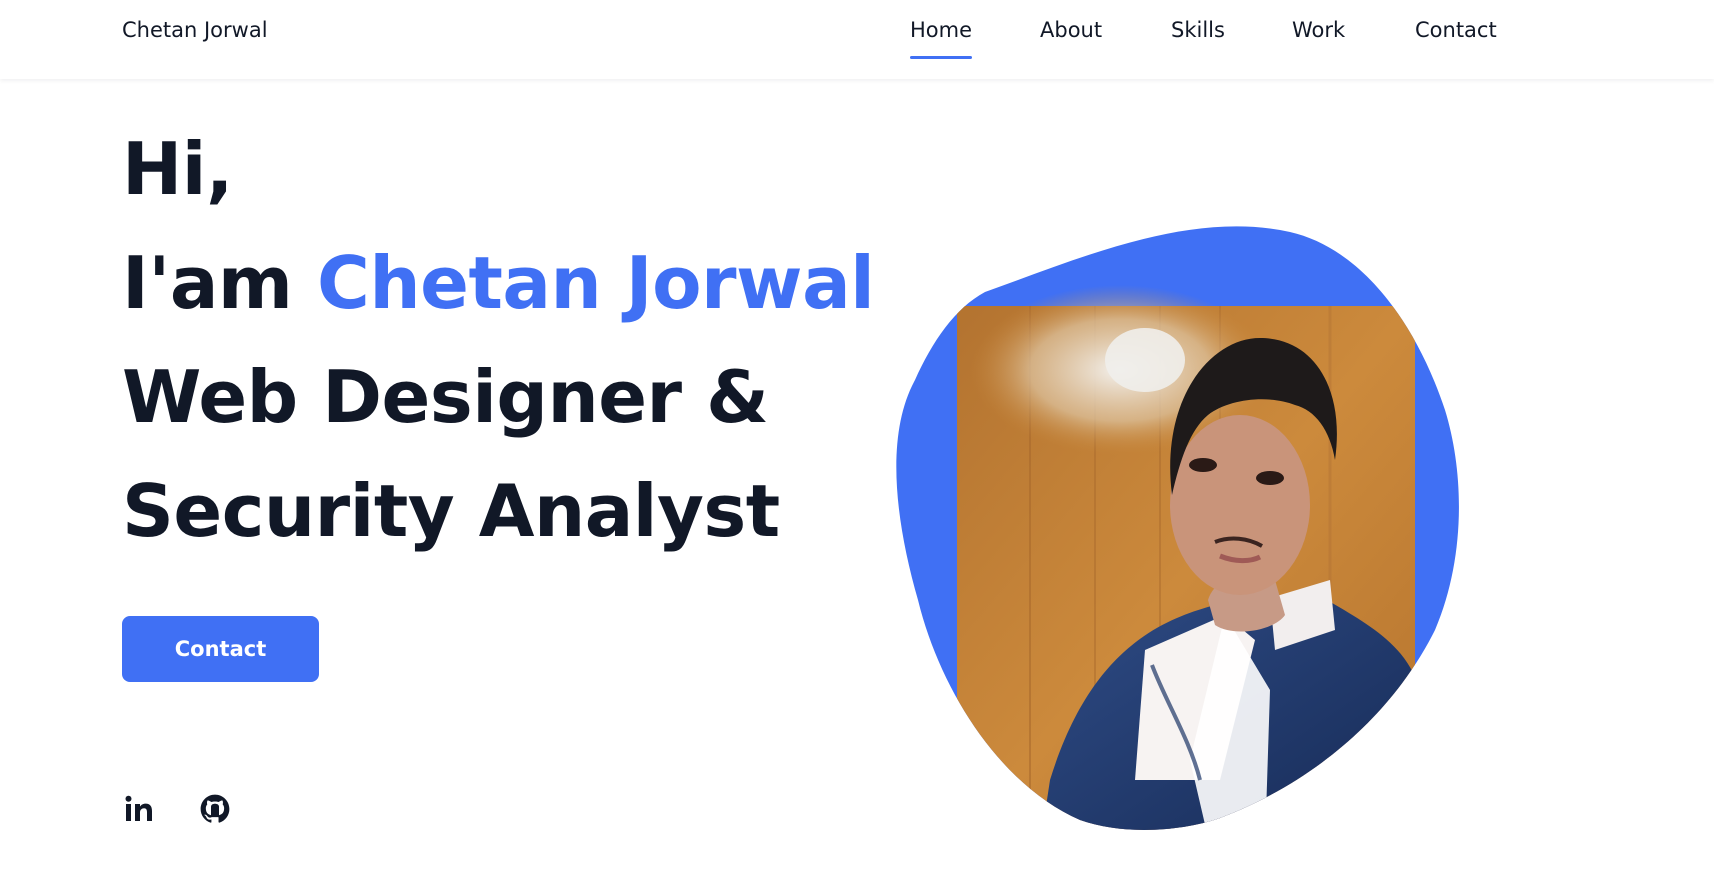  I want to click on nav-link-about: About, so click(1071, 30).